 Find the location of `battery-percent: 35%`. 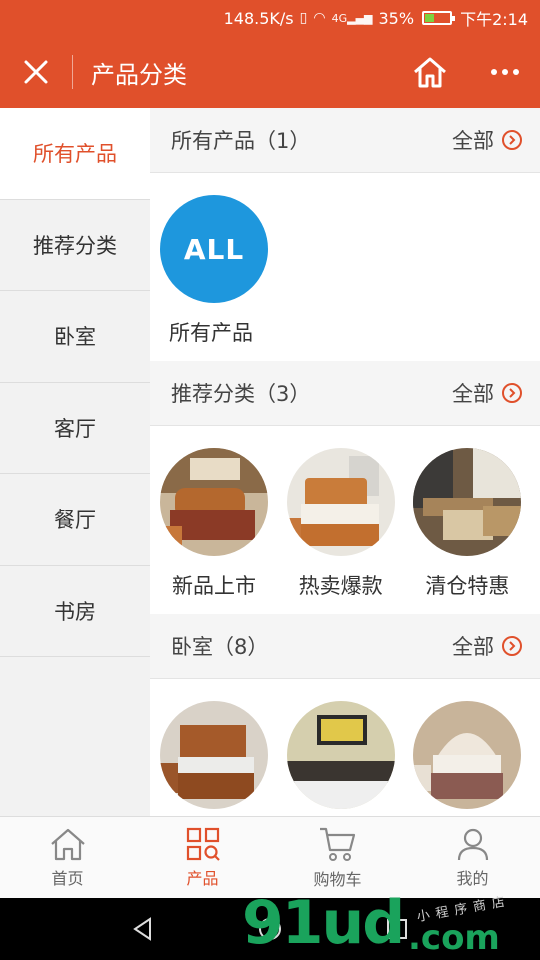

battery-percent: 35% is located at coordinates (396, 18).